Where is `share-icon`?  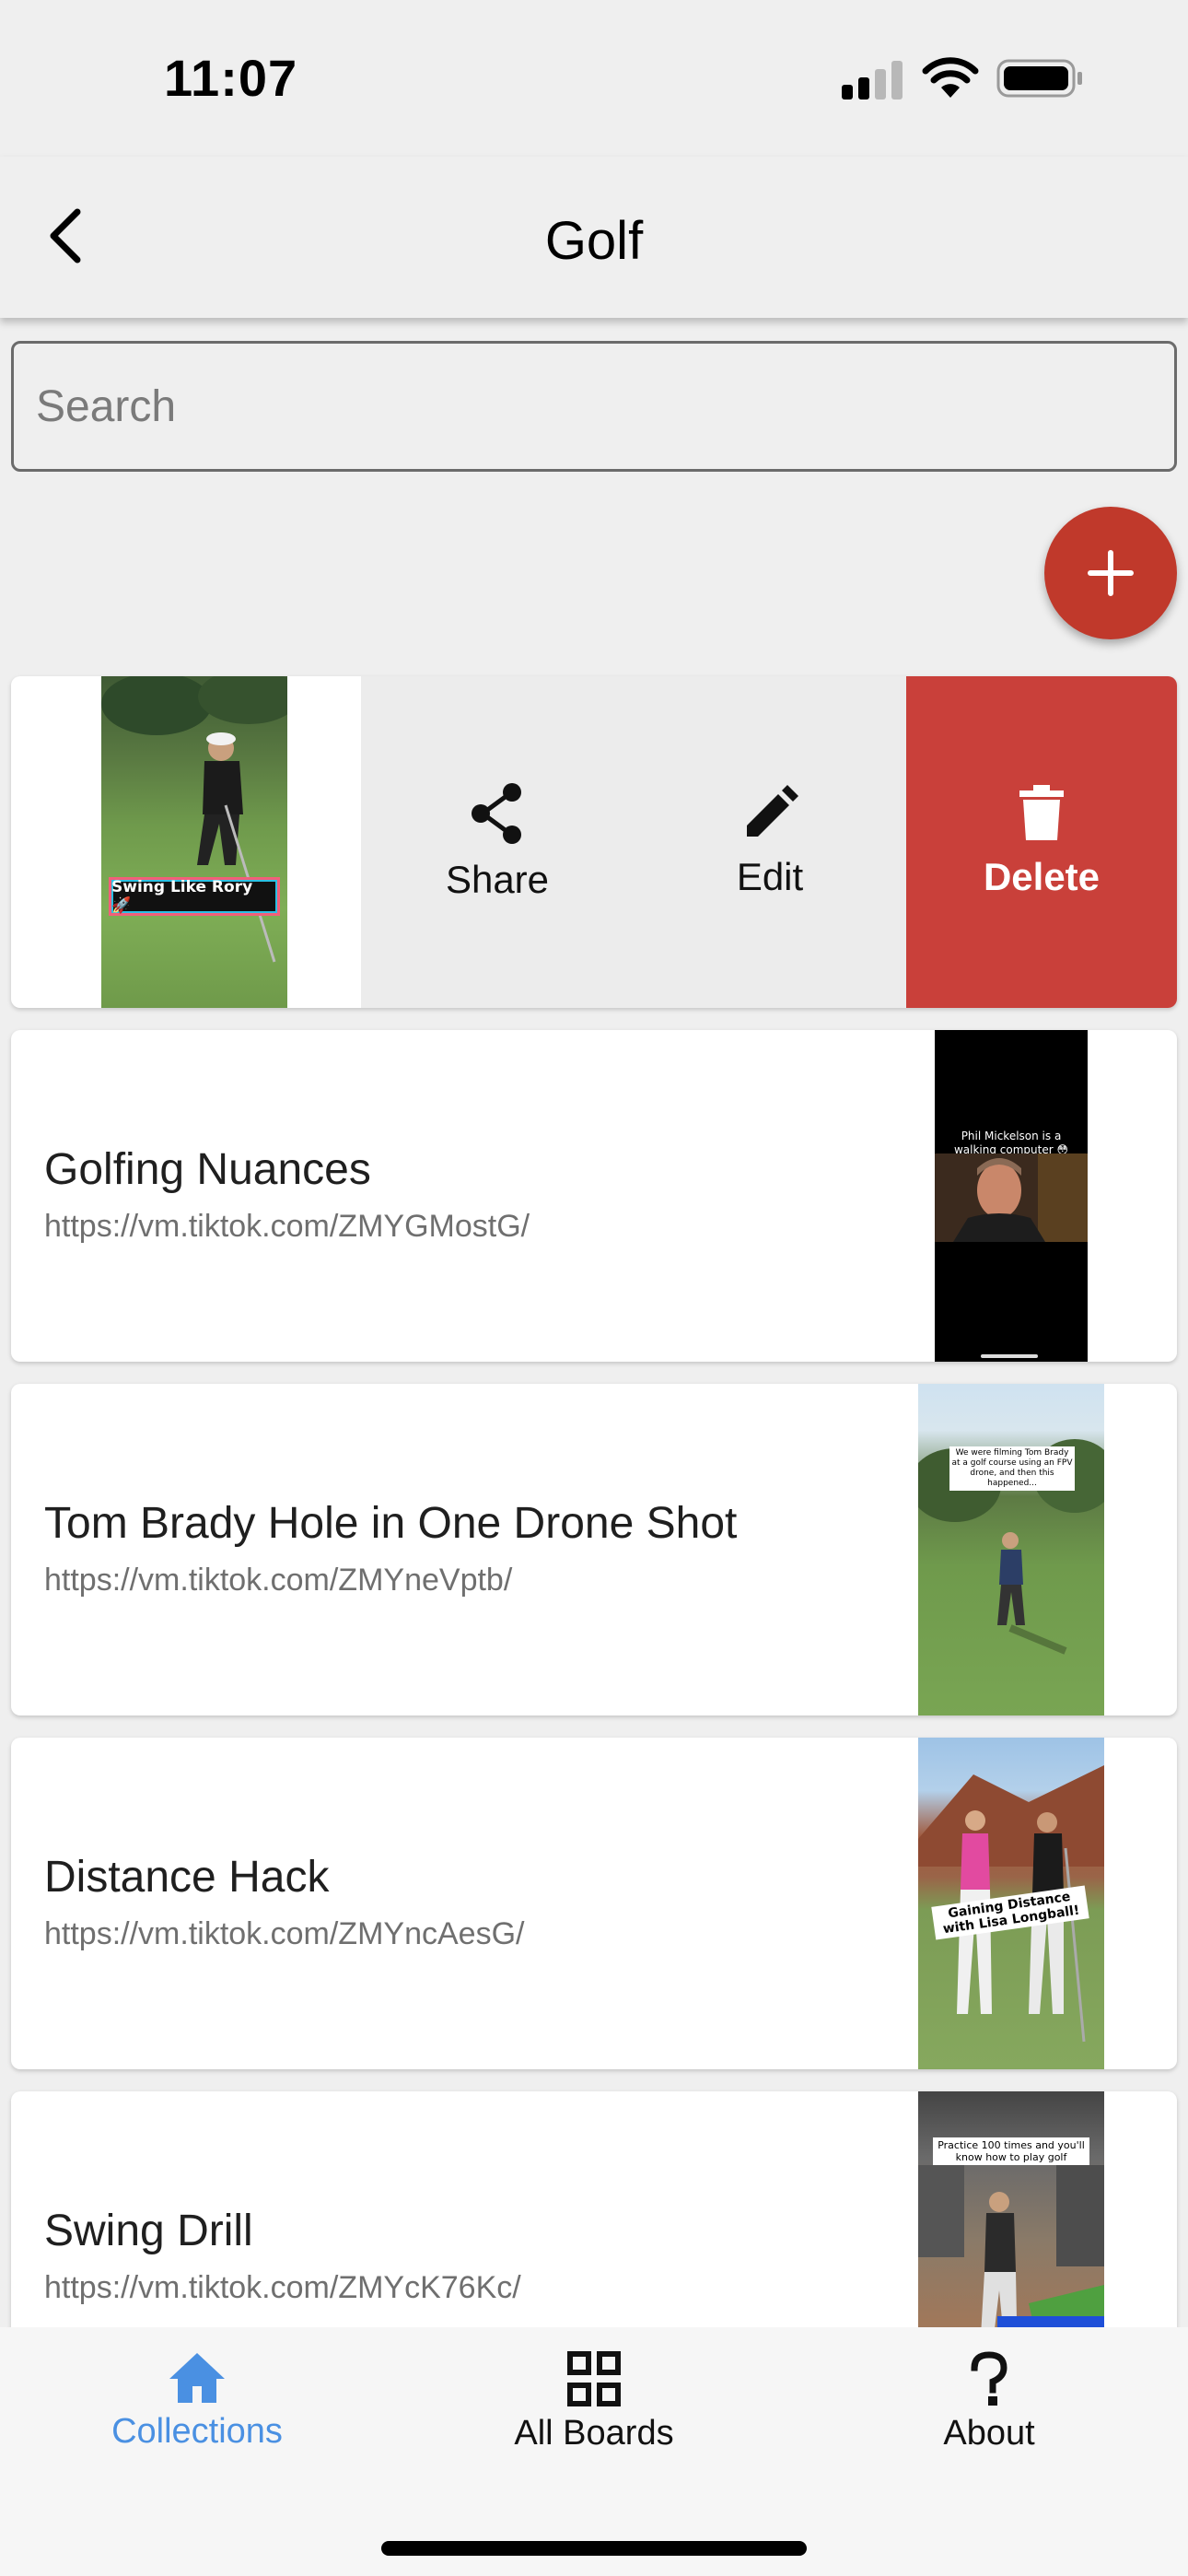
share-icon is located at coordinates (496, 813).